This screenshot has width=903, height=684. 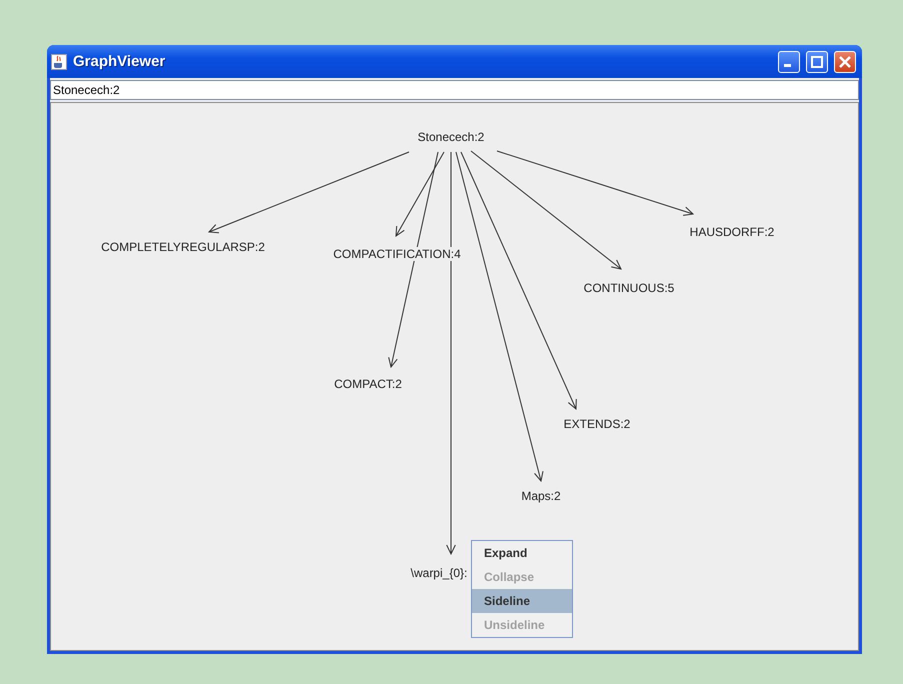 What do you see at coordinates (732, 232) in the screenshot?
I see `graph-node: HAUSDORFF:2` at bounding box center [732, 232].